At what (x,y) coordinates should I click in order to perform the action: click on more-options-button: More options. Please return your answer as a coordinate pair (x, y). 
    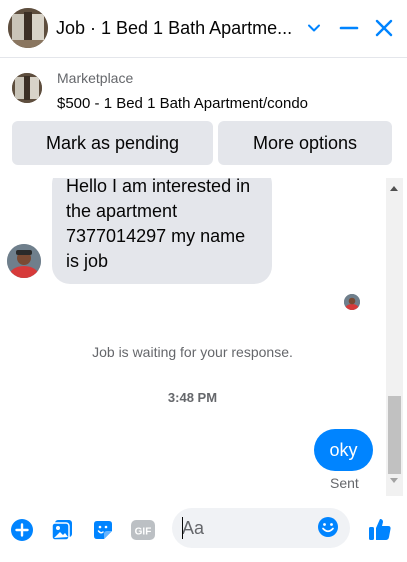
    Looking at the image, I should click on (305, 143).